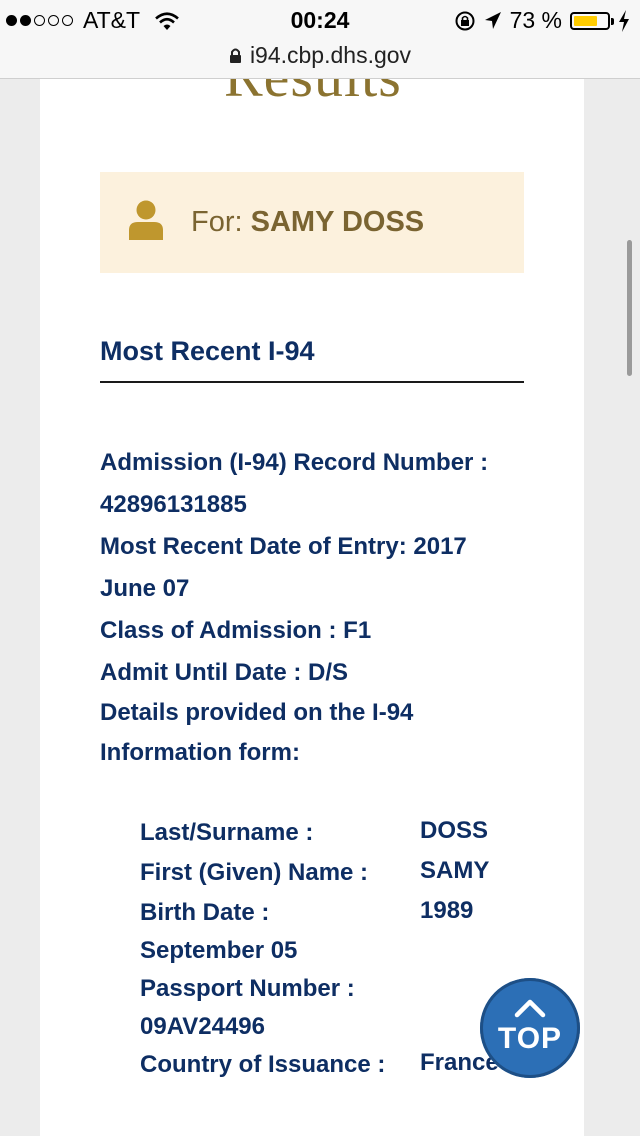 Image resolution: width=640 pixels, height=1136 pixels. Describe the element at coordinates (320, 20) in the screenshot. I see `status-bar: AT&T 00:24 73 %` at that location.